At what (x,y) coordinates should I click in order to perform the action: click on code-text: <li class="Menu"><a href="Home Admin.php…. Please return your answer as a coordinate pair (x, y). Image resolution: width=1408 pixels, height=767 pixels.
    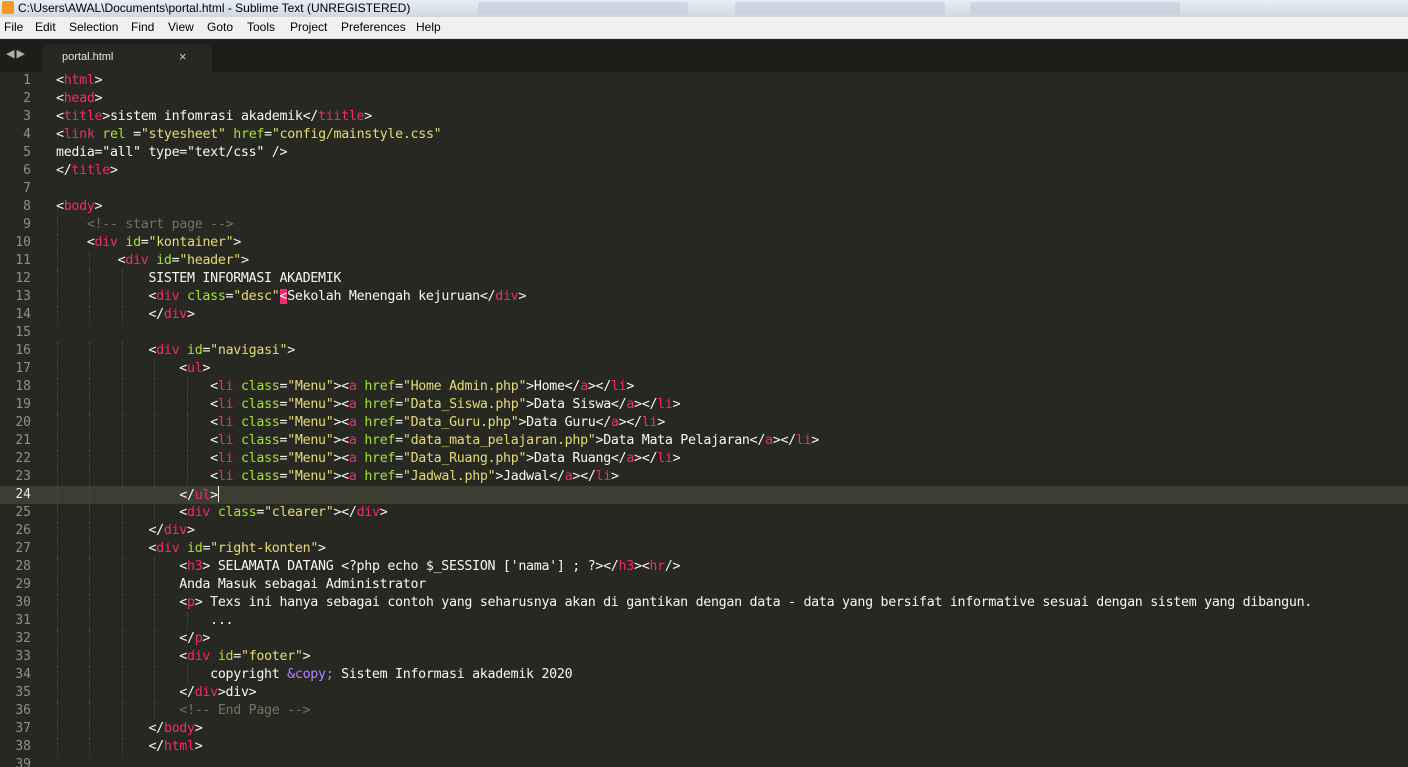
    Looking at the image, I should click on (345, 387).